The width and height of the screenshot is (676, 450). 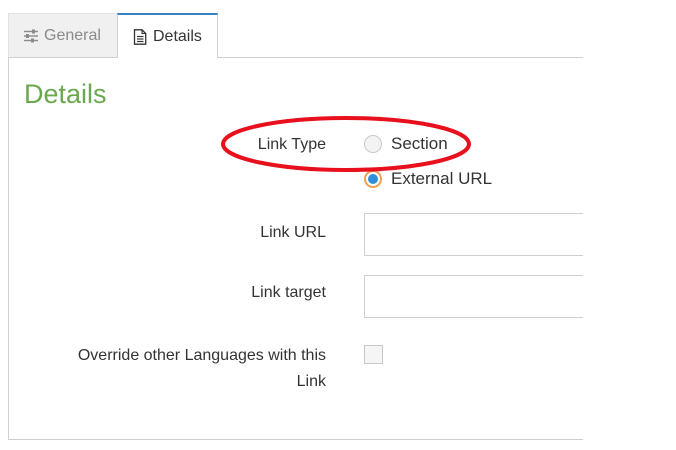 What do you see at coordinates (31, 36) in the screenshot?
I see `sliders-icon` at bounding box center [31, 36].